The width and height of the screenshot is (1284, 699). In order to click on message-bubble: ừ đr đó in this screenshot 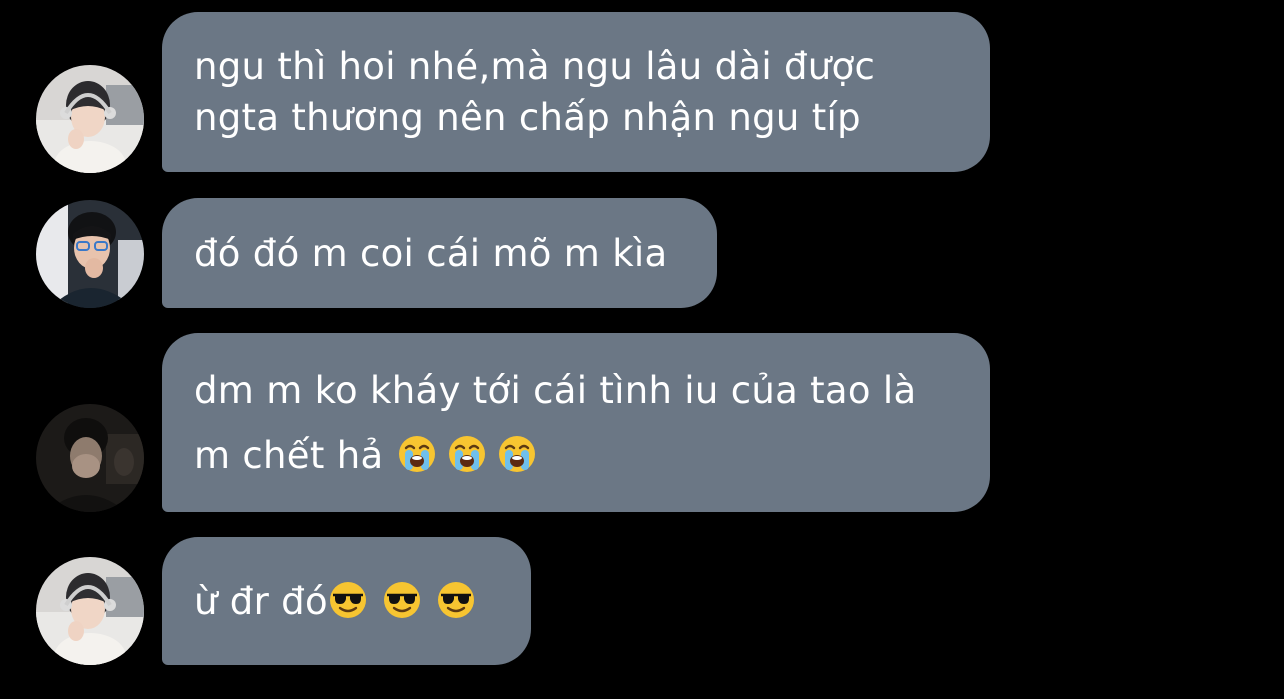, I will do `click(346, 601)`.